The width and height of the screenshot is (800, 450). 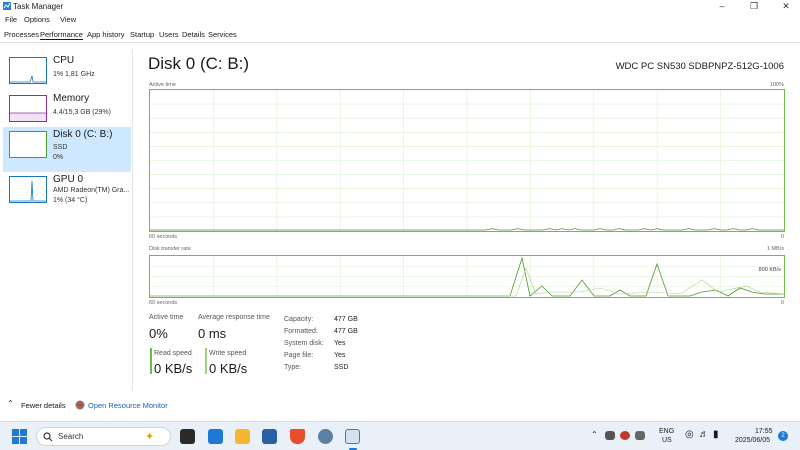 I want to click on sidebar-sub-disk-usage: 0%, so click(x=58, y=157).